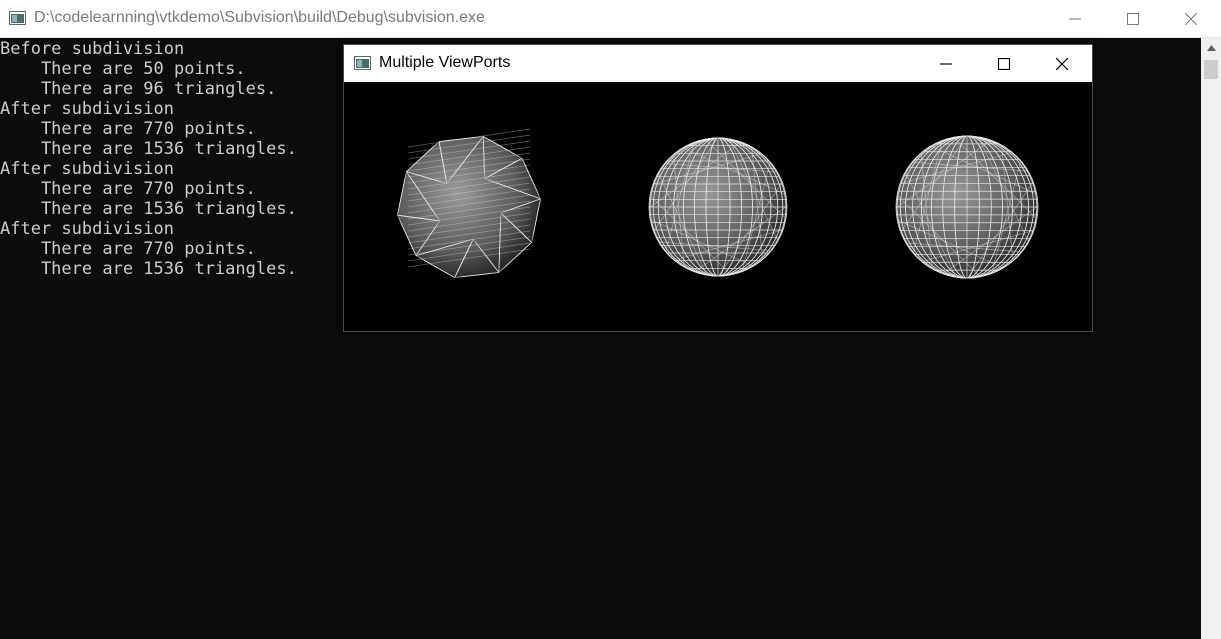 This screenshot has height=639, width=1221. What do you see at coordinates (718, 63) in the screenshot?
I see `render-window-titlebar: Multiple ViewPorts` at bounding box center [718, 63].